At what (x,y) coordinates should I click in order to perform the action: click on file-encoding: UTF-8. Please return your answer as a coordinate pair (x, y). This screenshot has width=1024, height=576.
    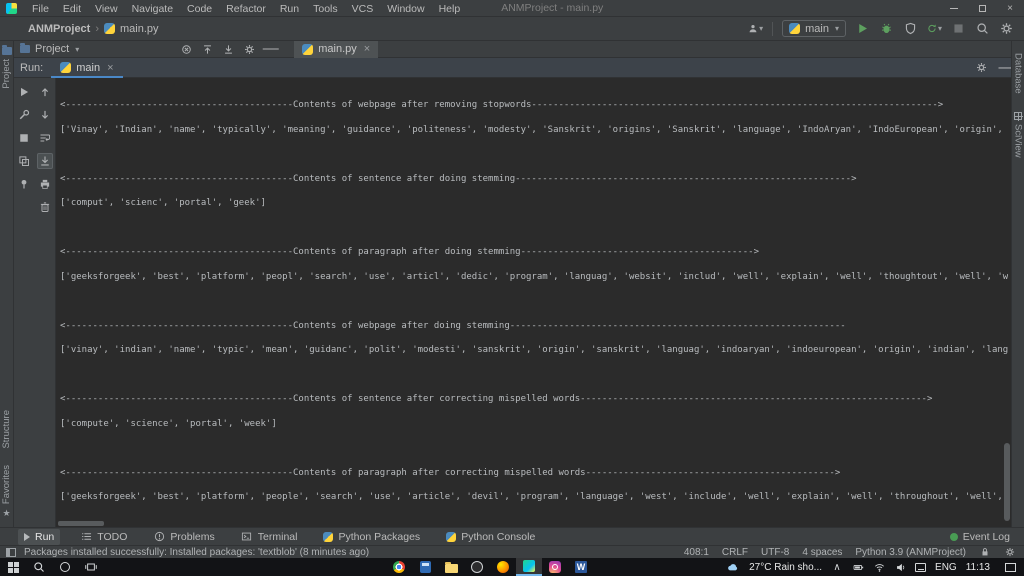
    Looking at the image, I should click on (775, 552).